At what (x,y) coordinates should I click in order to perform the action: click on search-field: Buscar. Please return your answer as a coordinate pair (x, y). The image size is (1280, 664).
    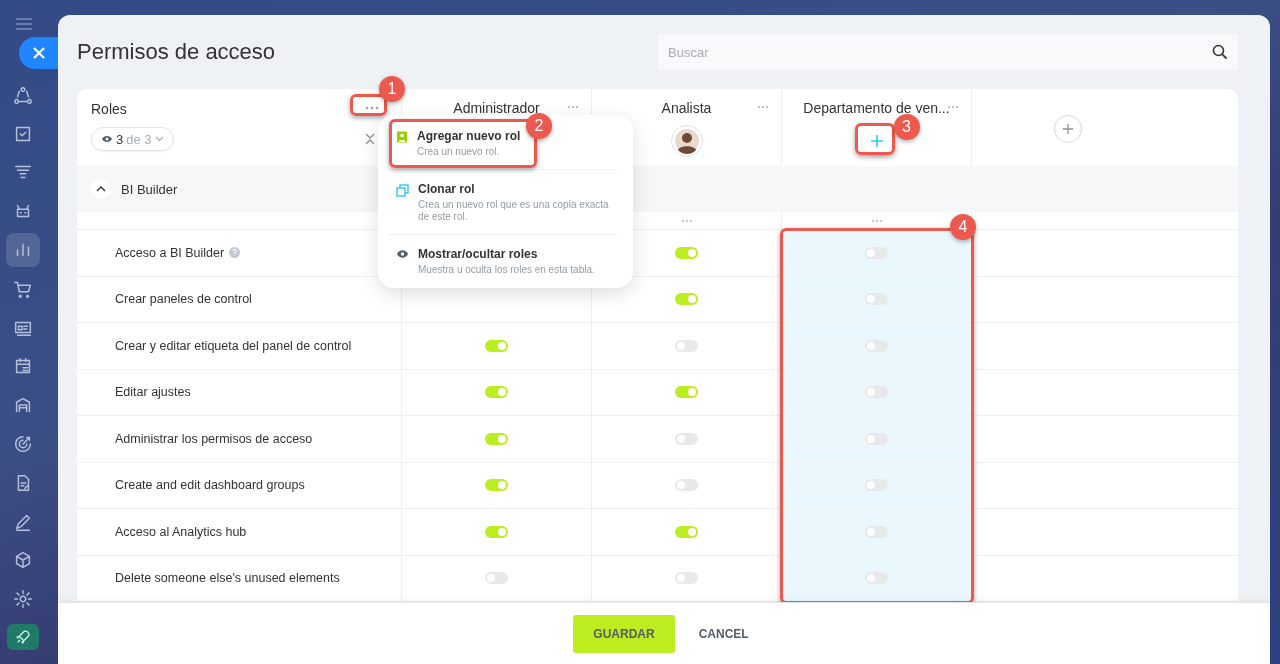
    Looking at the image, I should click on (948, 52).